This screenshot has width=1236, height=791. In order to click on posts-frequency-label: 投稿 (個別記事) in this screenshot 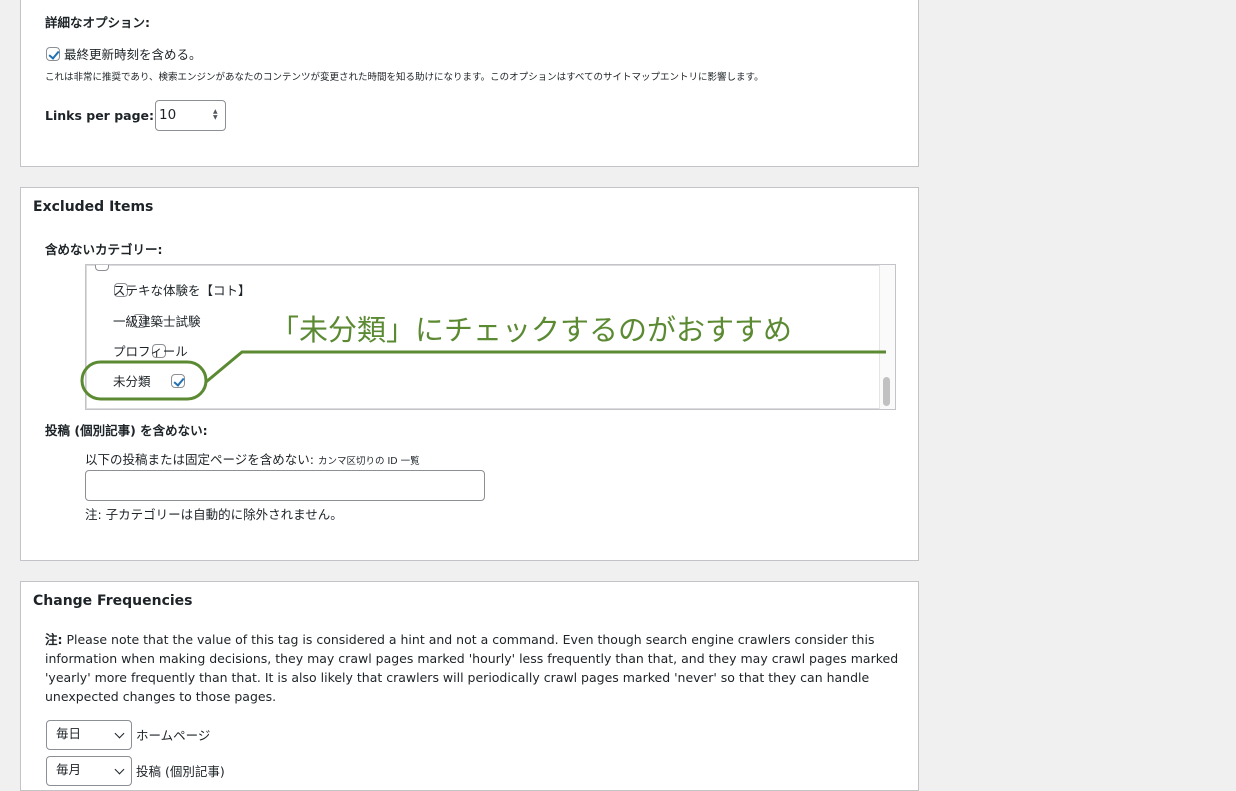, I will do `click(180, 771)`.